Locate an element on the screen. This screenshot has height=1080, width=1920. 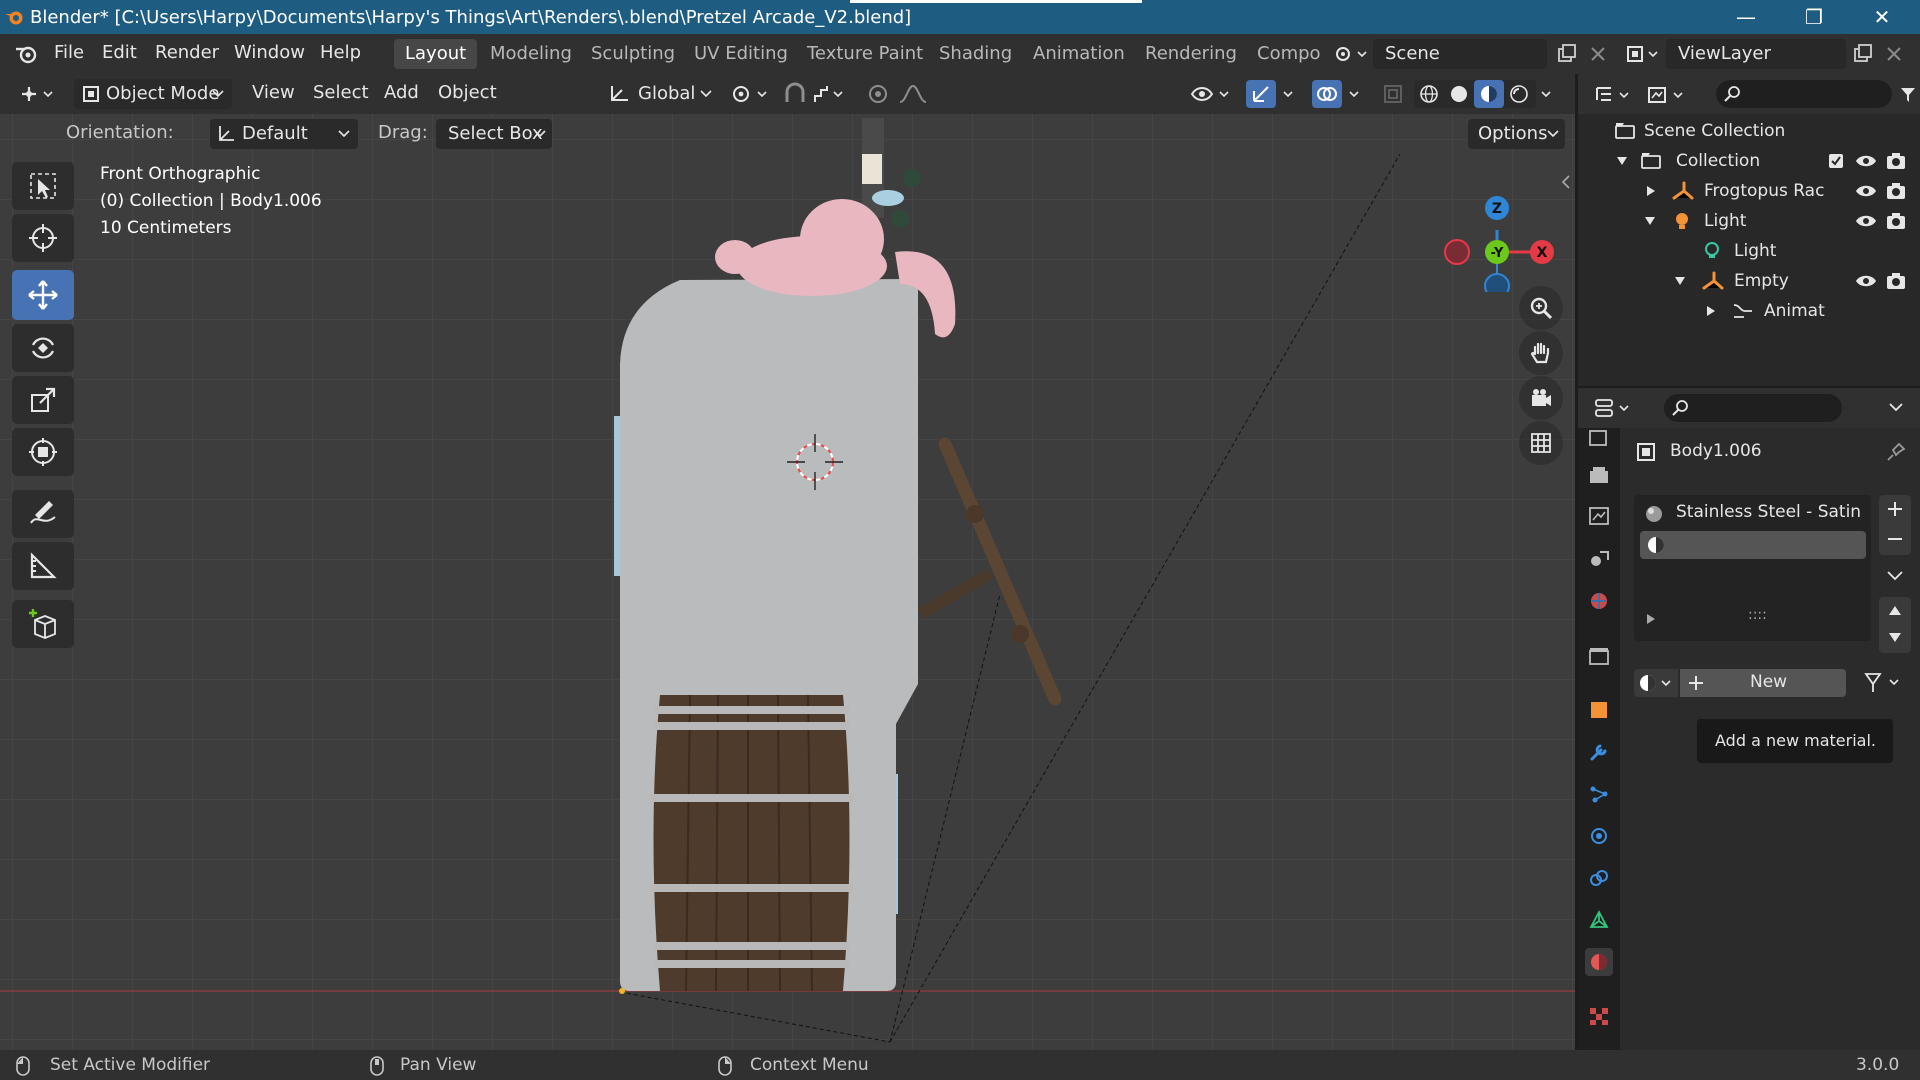
tab-output is located at coordinates (1599, 516).